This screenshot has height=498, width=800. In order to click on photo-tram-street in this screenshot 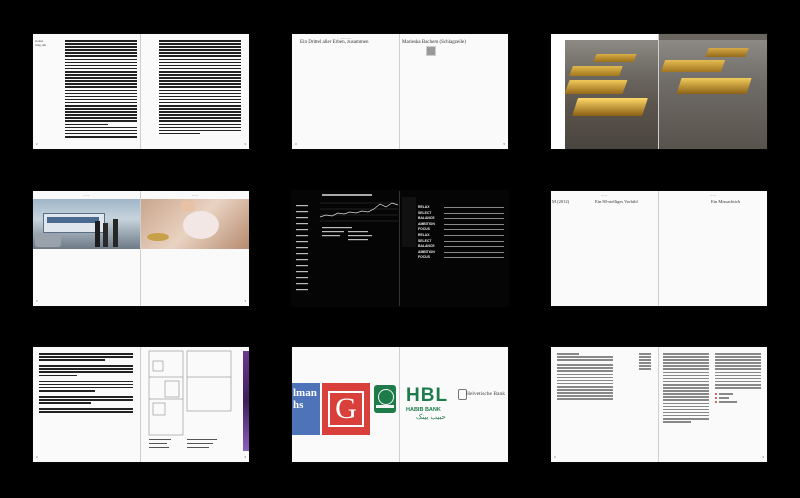, I will do `click(86, 224)`.